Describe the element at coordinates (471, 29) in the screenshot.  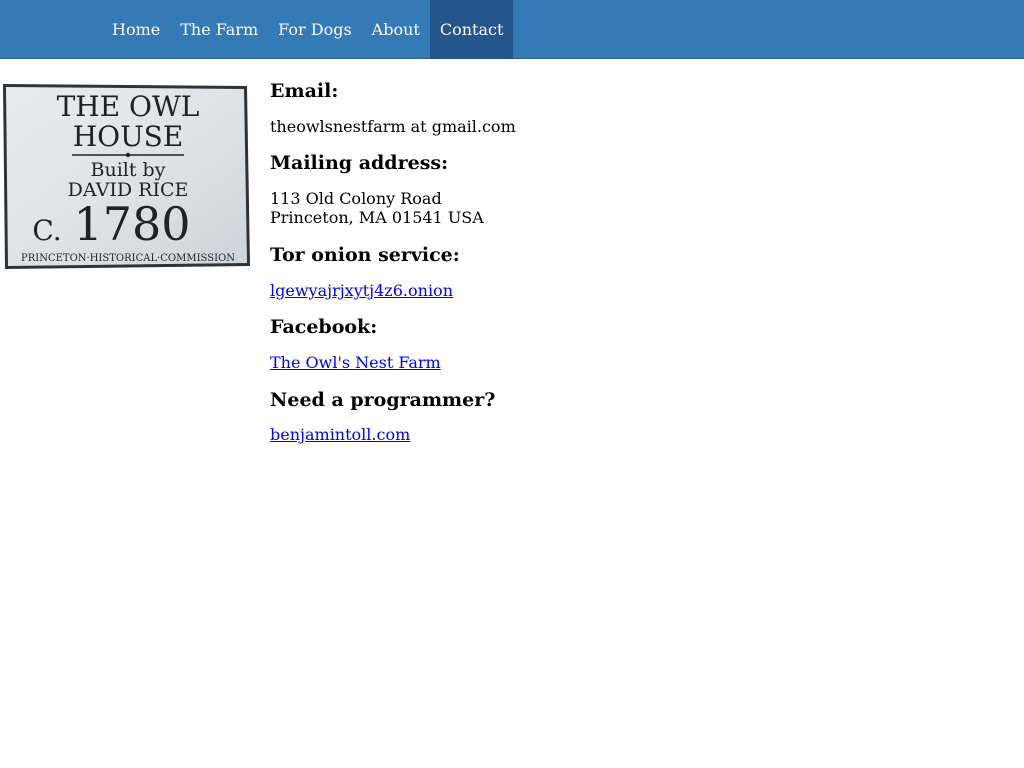
I see `nav-item-contact: Contact` at that location.